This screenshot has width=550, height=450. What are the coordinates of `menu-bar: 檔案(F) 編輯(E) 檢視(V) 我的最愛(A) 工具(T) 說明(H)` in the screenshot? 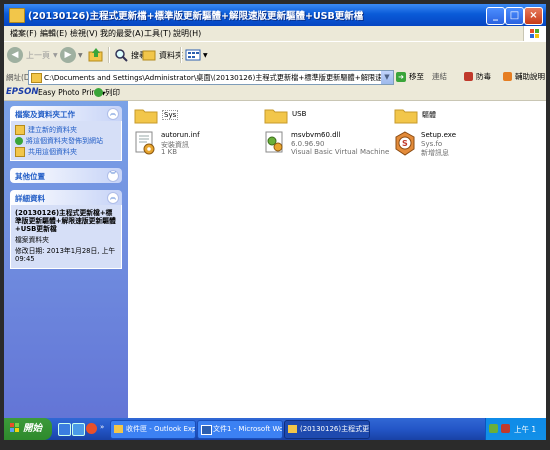 It's located at (275, 33).